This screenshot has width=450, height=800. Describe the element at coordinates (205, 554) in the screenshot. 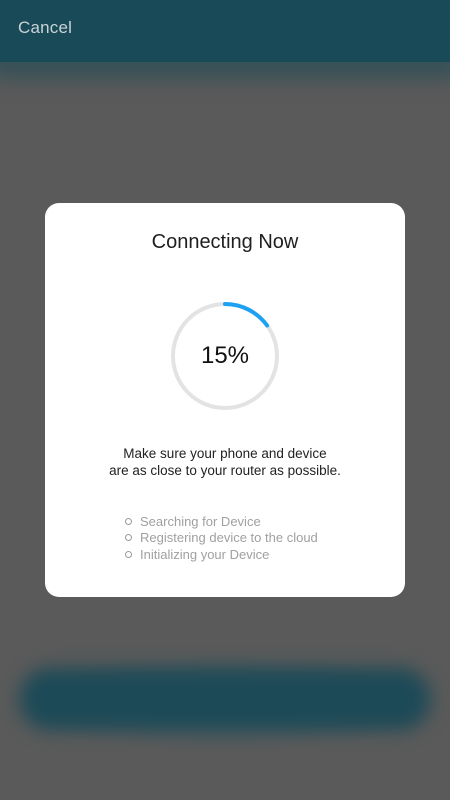

I see `step-label: Initializing your Device` at that location.